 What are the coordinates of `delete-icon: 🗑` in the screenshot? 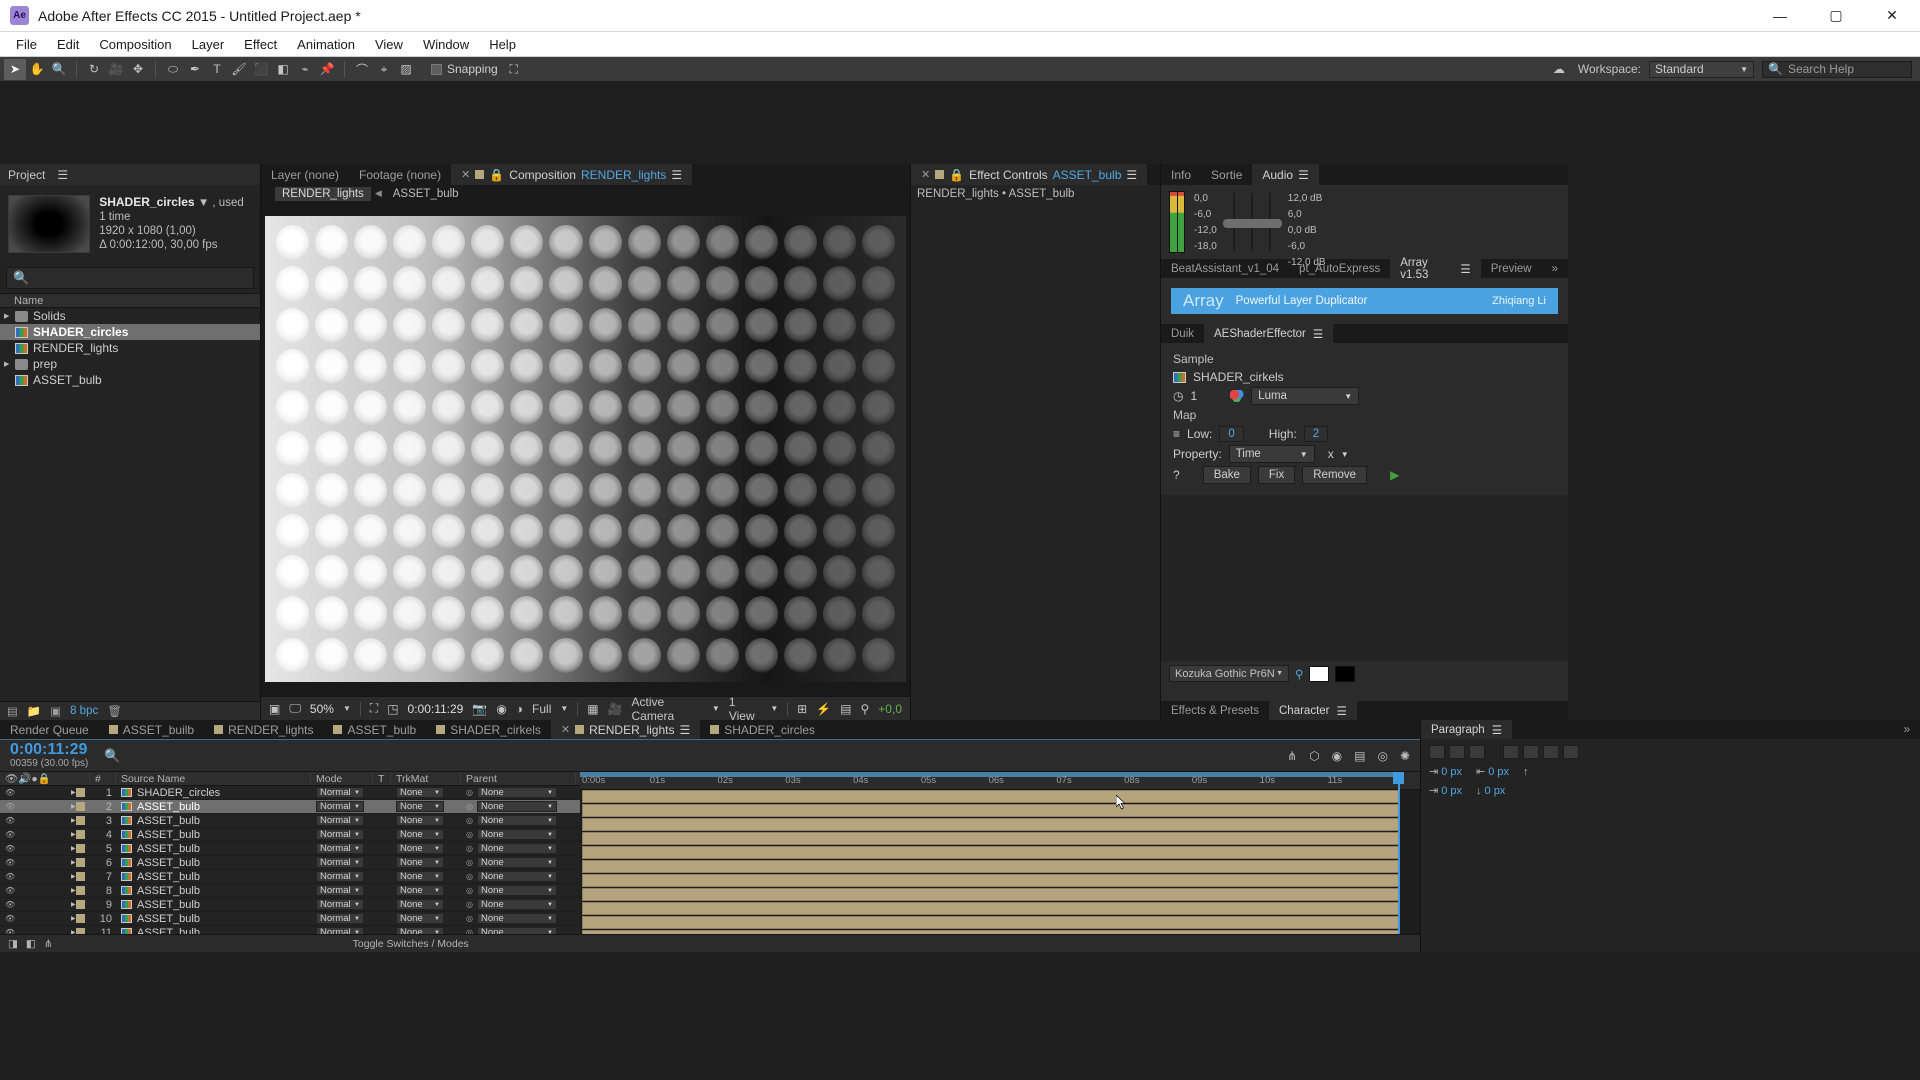 It's located at (114, 711).